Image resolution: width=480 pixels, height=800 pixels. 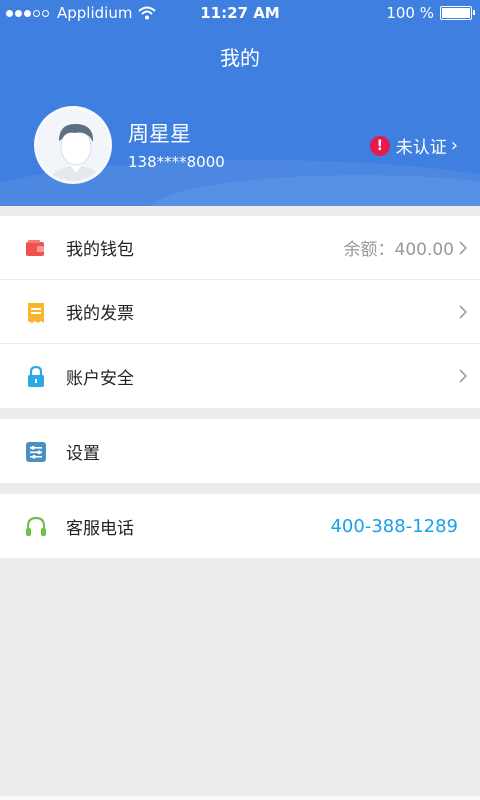 What do you see at coordinates (36, 376) in the screenshot?
I see `lock-icon` at bounding box center [36, 376].